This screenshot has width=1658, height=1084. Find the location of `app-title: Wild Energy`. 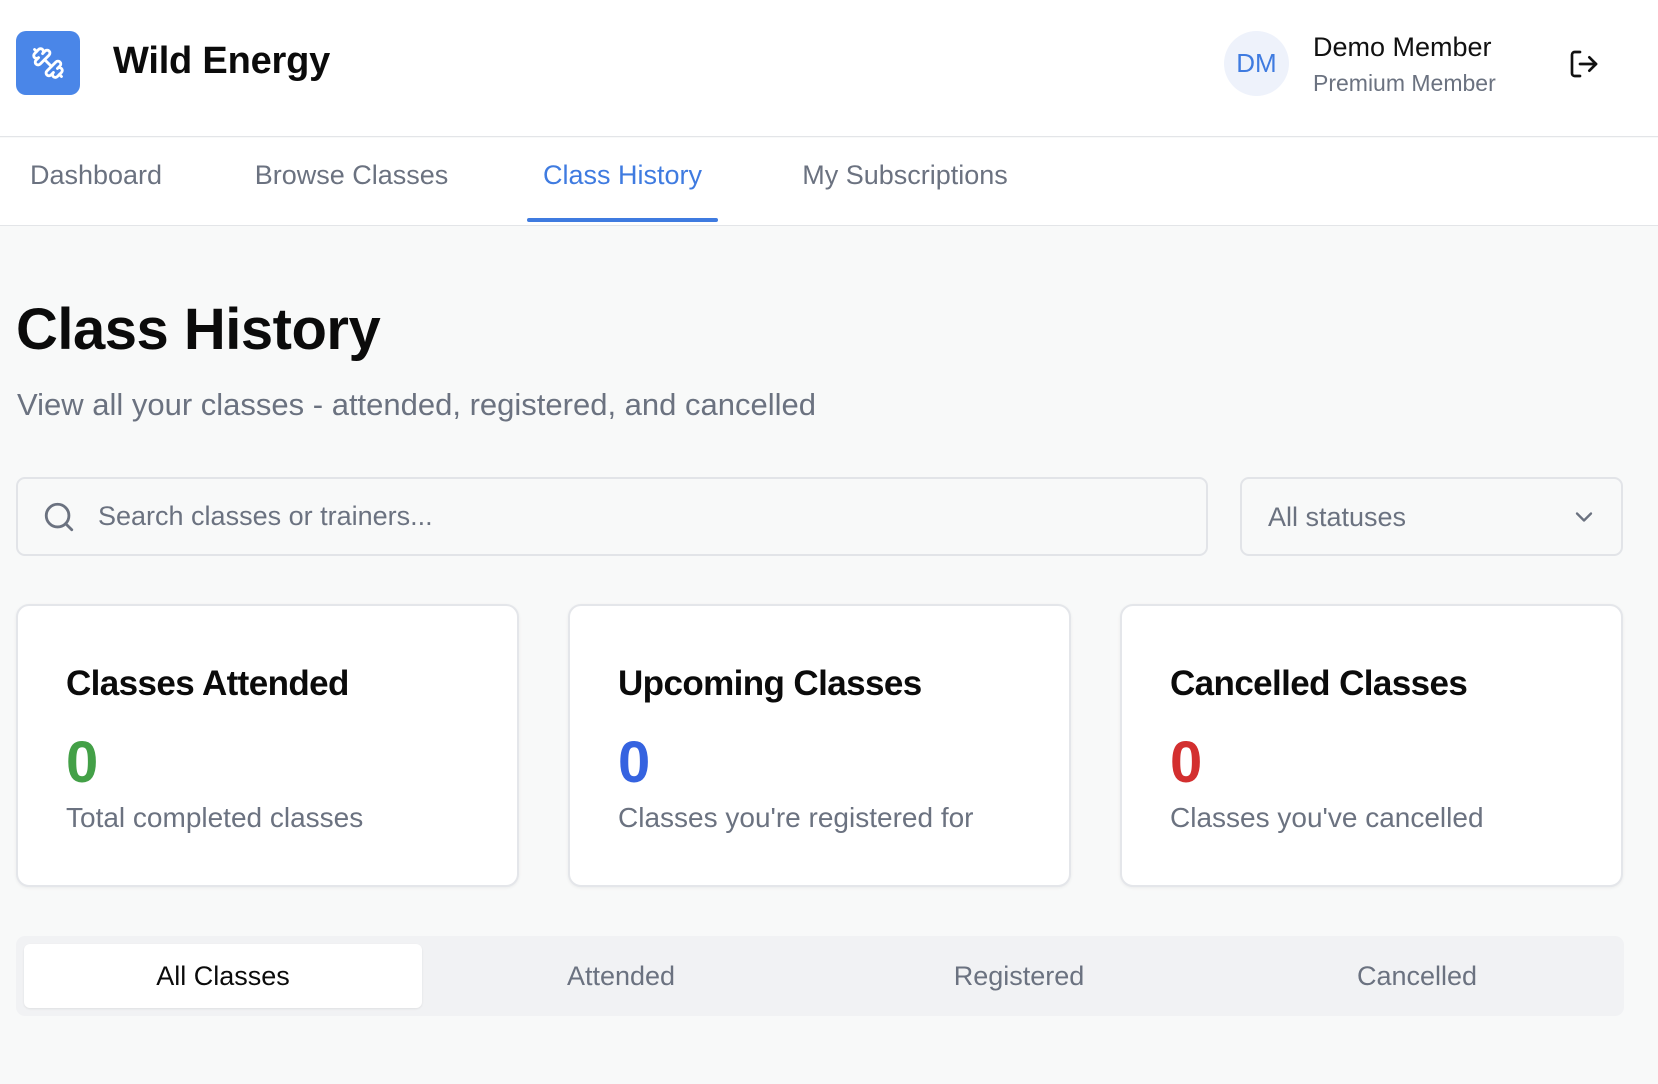

app-title: Wild Energy is located at coordinates (222, 61).